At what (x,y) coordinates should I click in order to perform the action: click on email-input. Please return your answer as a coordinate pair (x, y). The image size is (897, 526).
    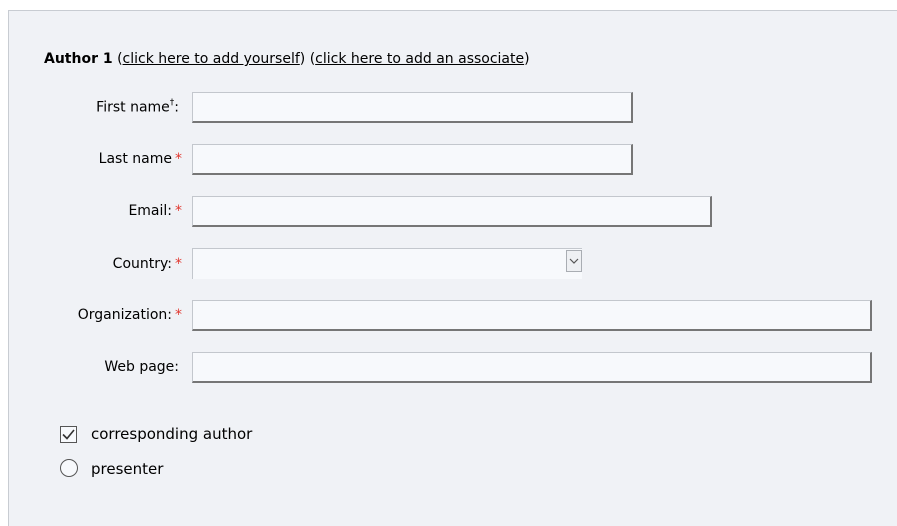
    Looking at the image, I should click on (452, 211).